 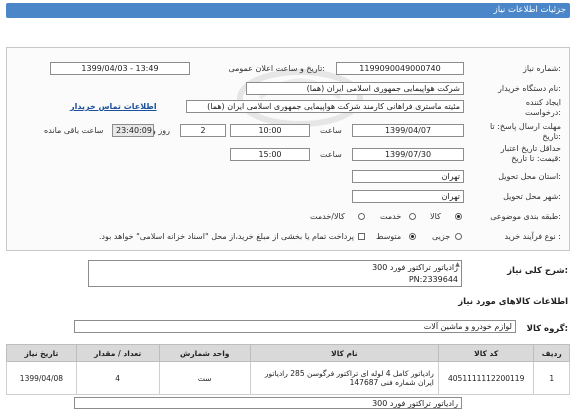 What do you see at coordinates (529, 10) in the screenshot?
I see `page-title: جزئیات اطلاعات نیاز` at bounding box center [529, 10].